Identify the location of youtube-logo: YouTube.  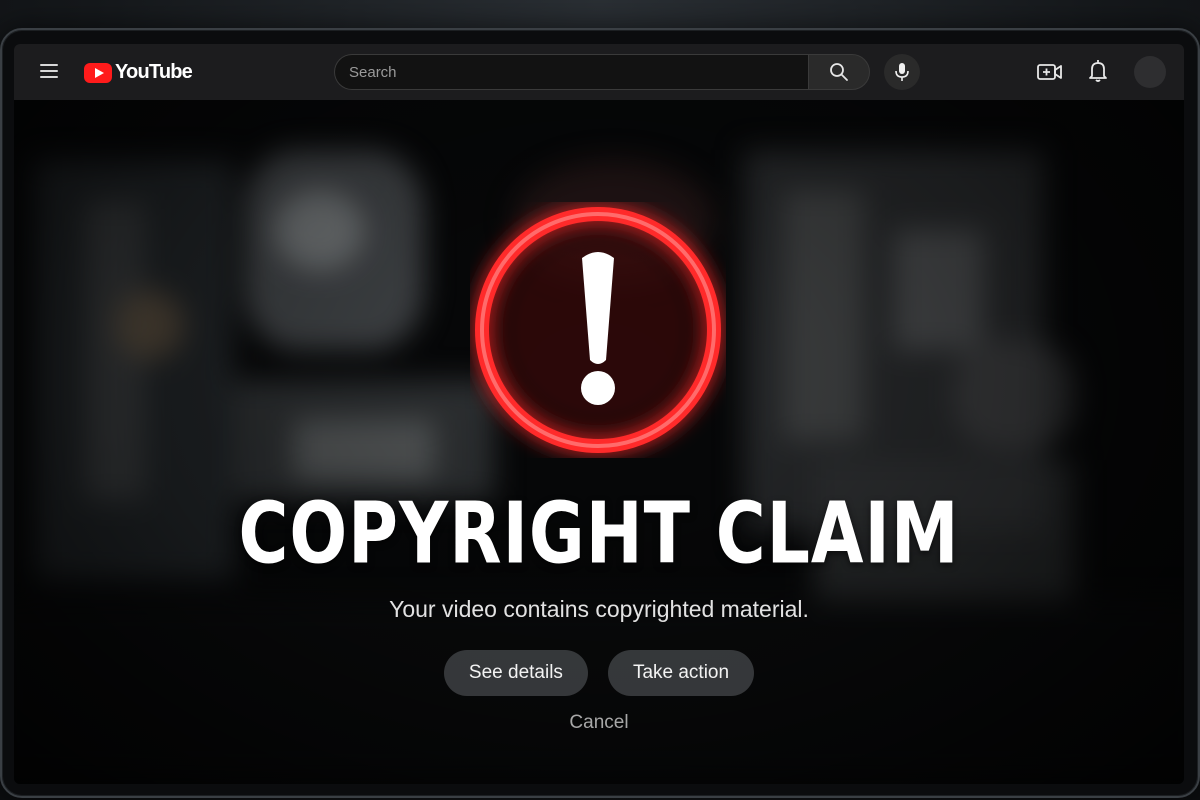
(138, 72).